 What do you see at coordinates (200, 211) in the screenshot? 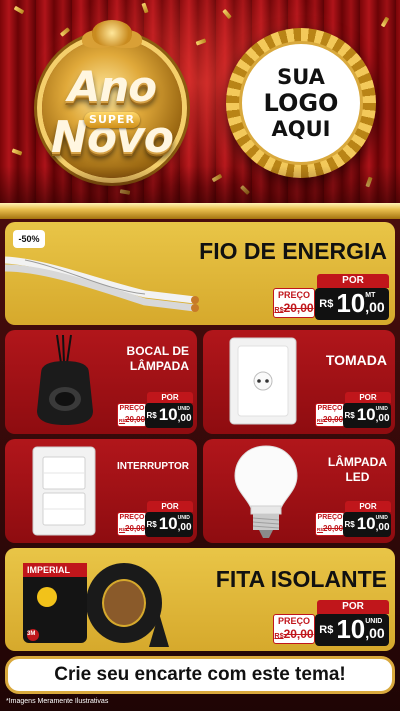
I see `gold-divider` at bounding box center [200, 211].